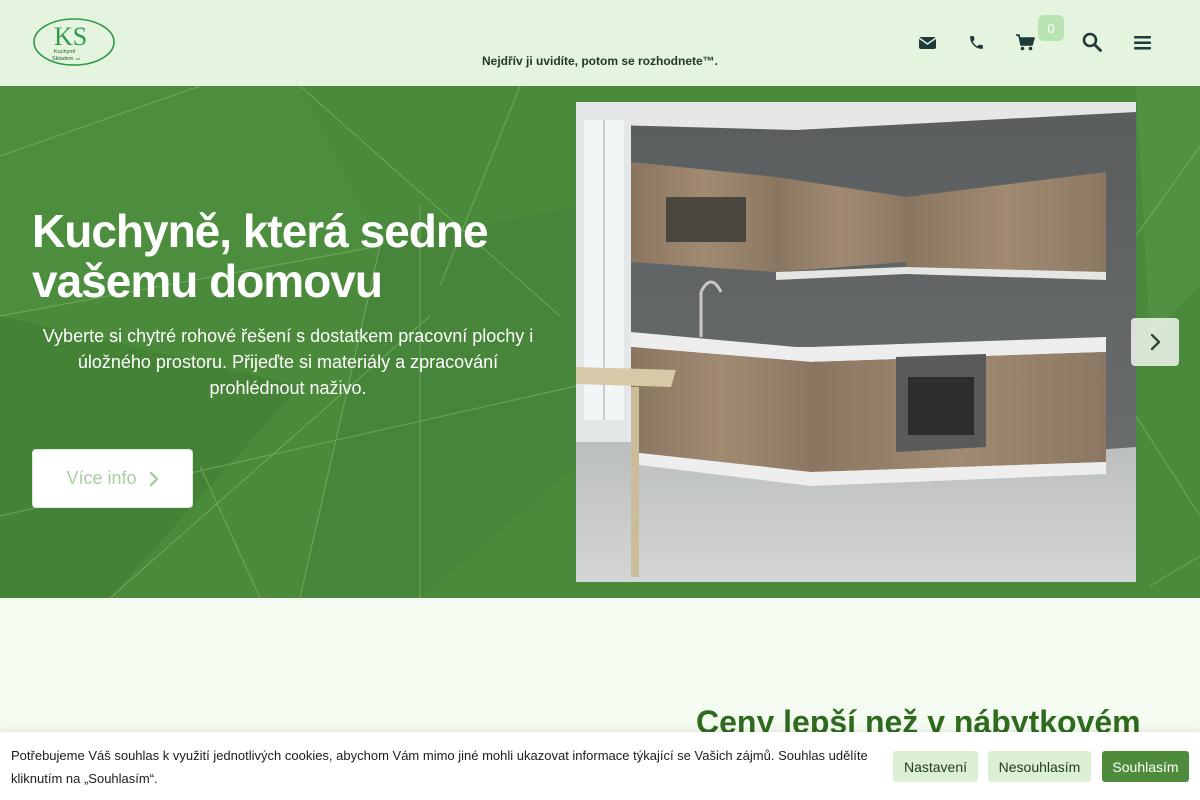 The image size is (1200, 800). What do you see at coordinates (1092, 42) in the screenshot?
I see `search-icon` at bounding box center [1092, 42].